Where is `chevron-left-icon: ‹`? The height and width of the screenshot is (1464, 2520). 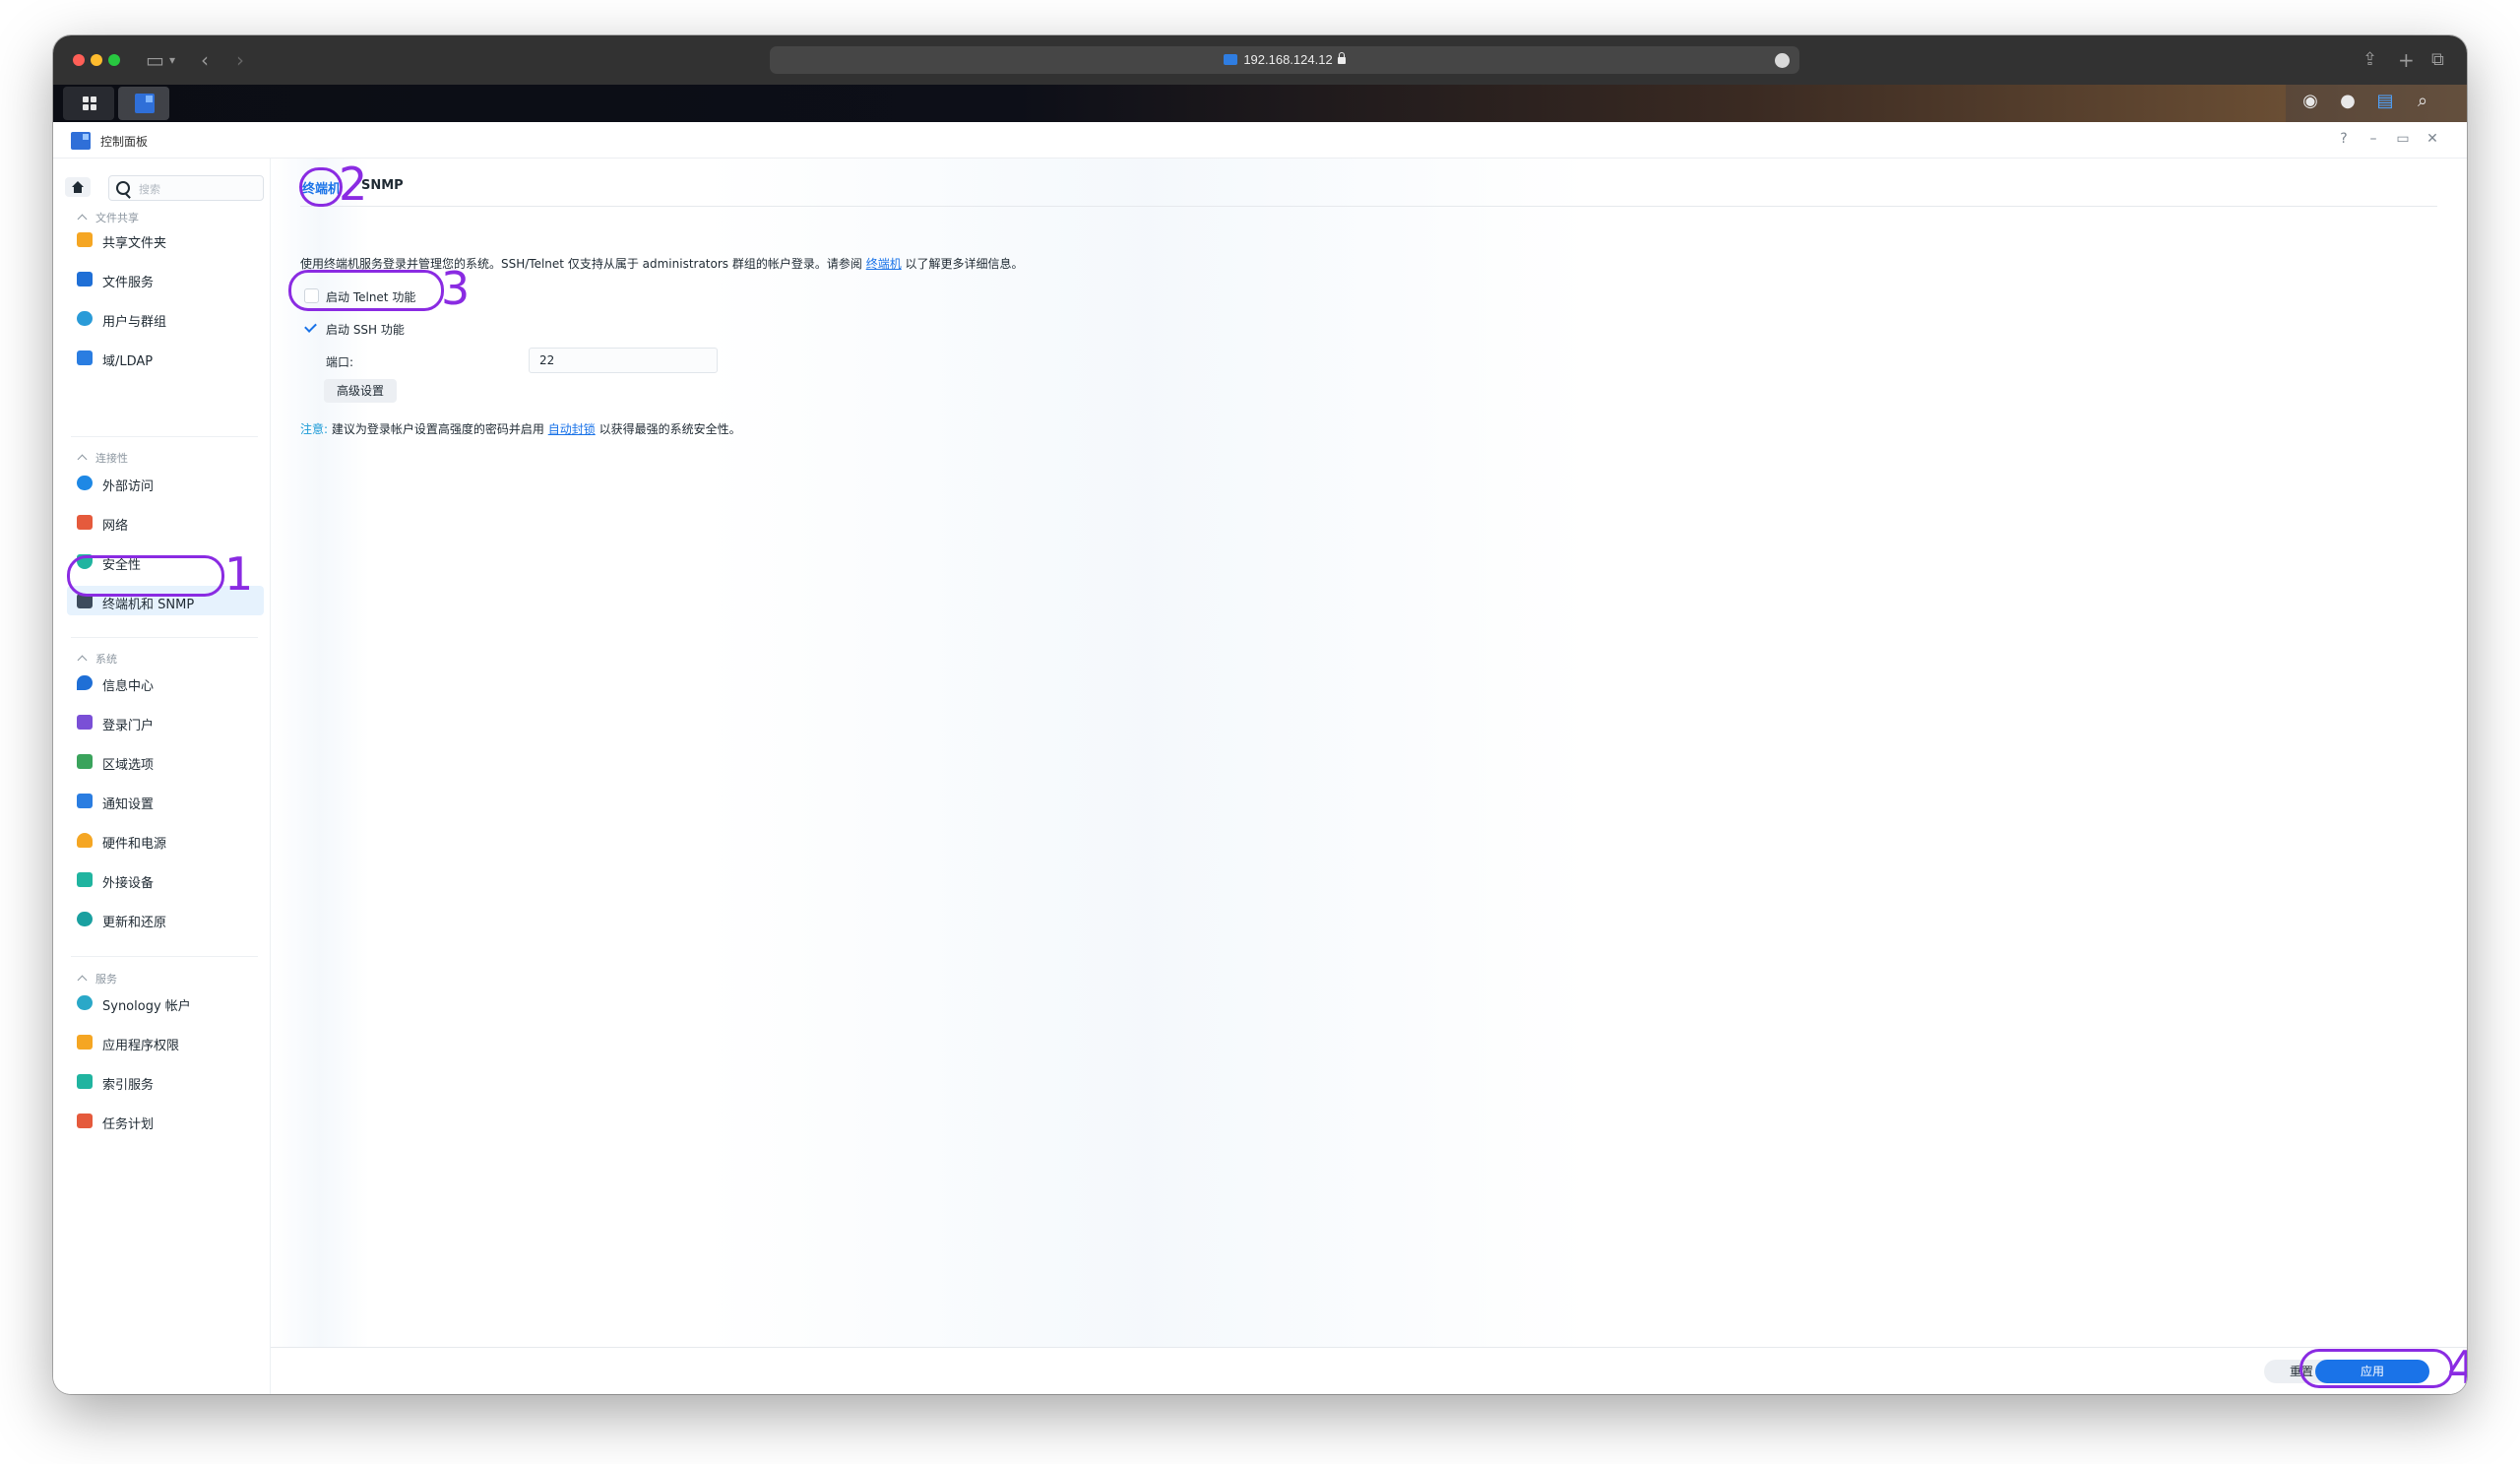 chevron-left-icon: ‹ is located at coordinates (205, 60).